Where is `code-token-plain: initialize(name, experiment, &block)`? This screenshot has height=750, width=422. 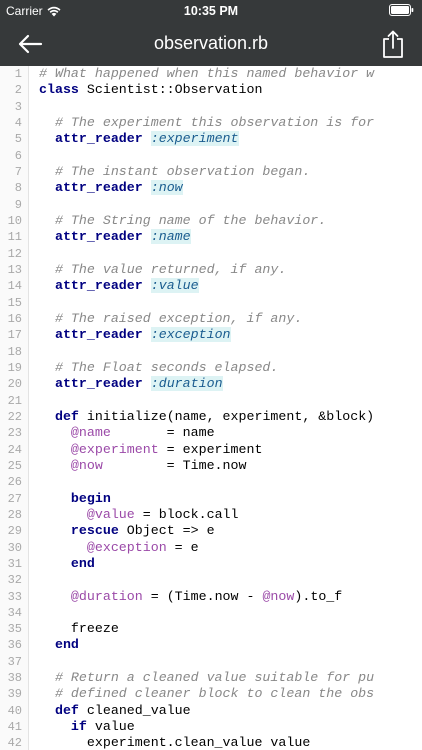 code-token-plain: initialize(name, experiment, &block) is located at coordinates (226, 416).